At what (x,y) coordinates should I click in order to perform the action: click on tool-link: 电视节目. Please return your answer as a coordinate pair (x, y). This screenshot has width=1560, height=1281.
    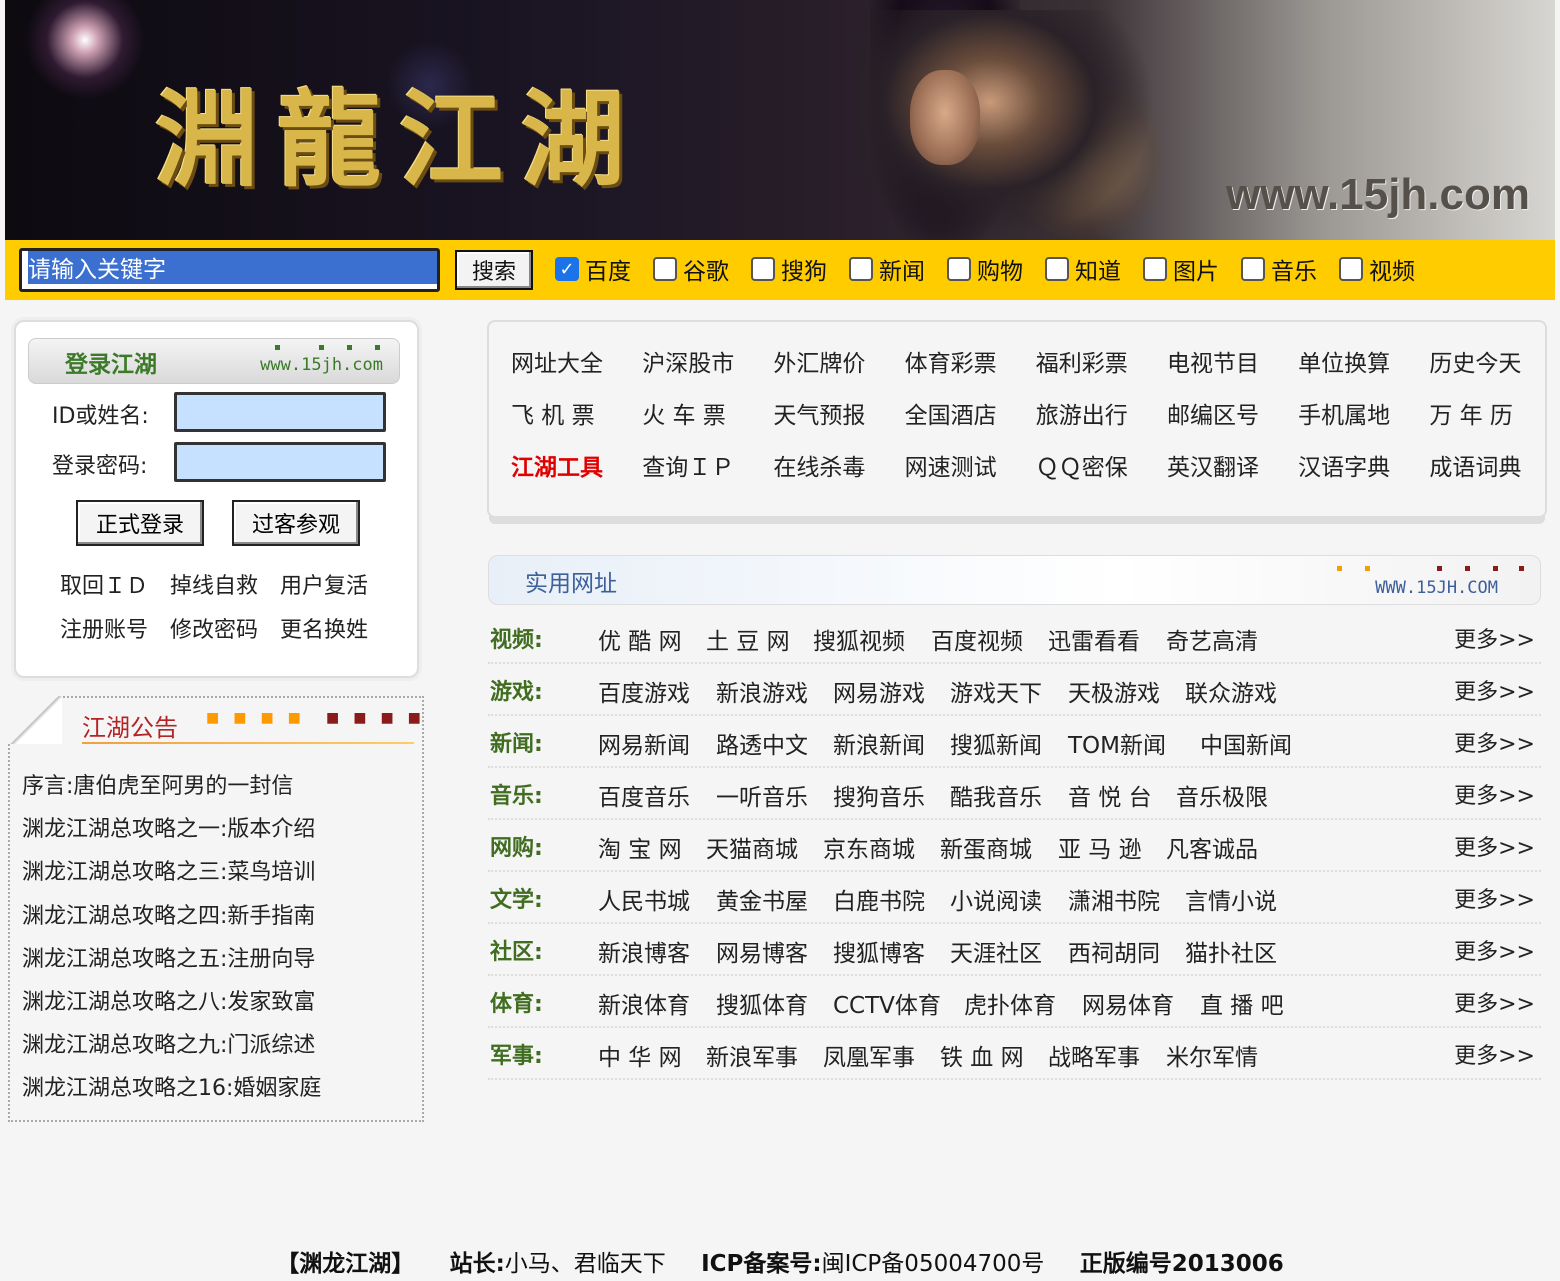
    Looking at the image, I should click on (1232, 370).